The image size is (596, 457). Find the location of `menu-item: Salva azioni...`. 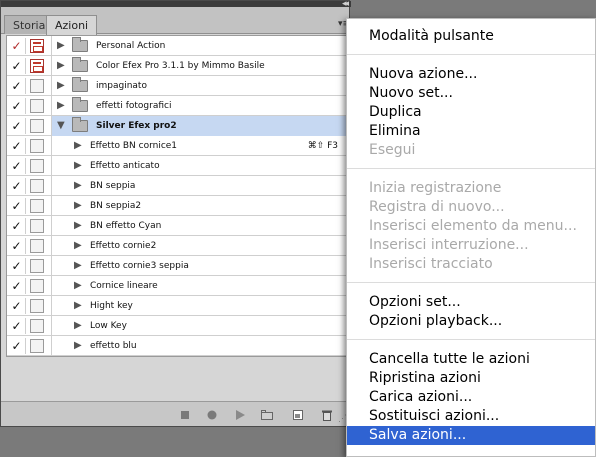

menu-item: Salva azioni... is located at coordinates (471, 435).